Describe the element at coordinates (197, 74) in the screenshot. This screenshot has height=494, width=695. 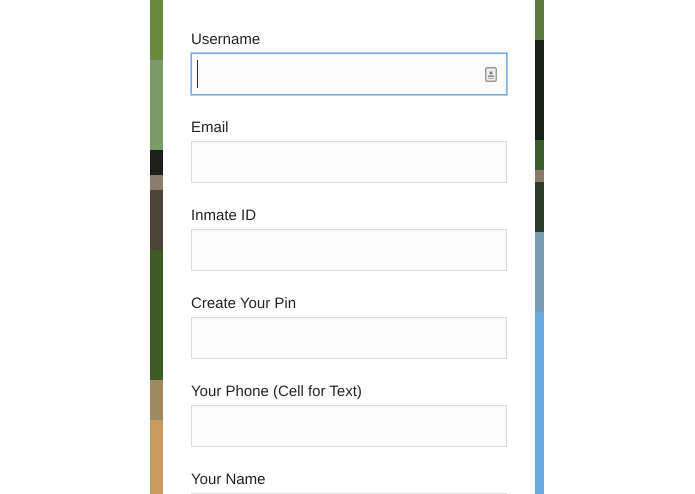
I see `text-cursor` at that location.